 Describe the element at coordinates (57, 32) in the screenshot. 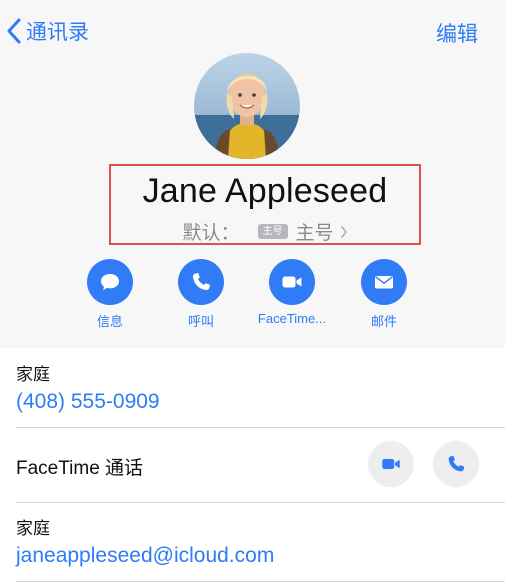

I see `back-label: 通讯录` at that location.